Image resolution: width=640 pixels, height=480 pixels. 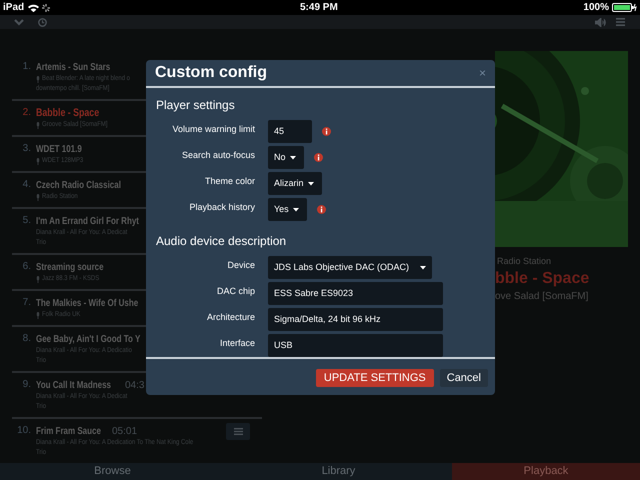 What do you see at coordinates (59, 149) in the screenshot?
I see `track-title: WDET 101.9` at bounding box center [59, 149].